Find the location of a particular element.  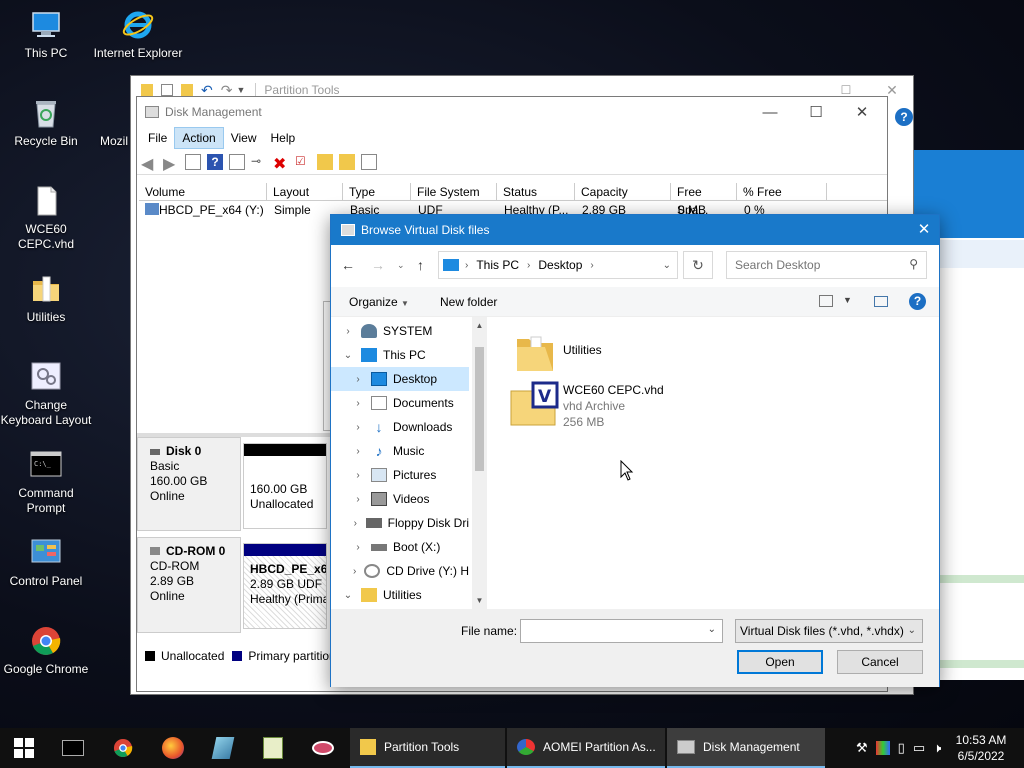

open-button: Open is located at coordinates (780, 662).